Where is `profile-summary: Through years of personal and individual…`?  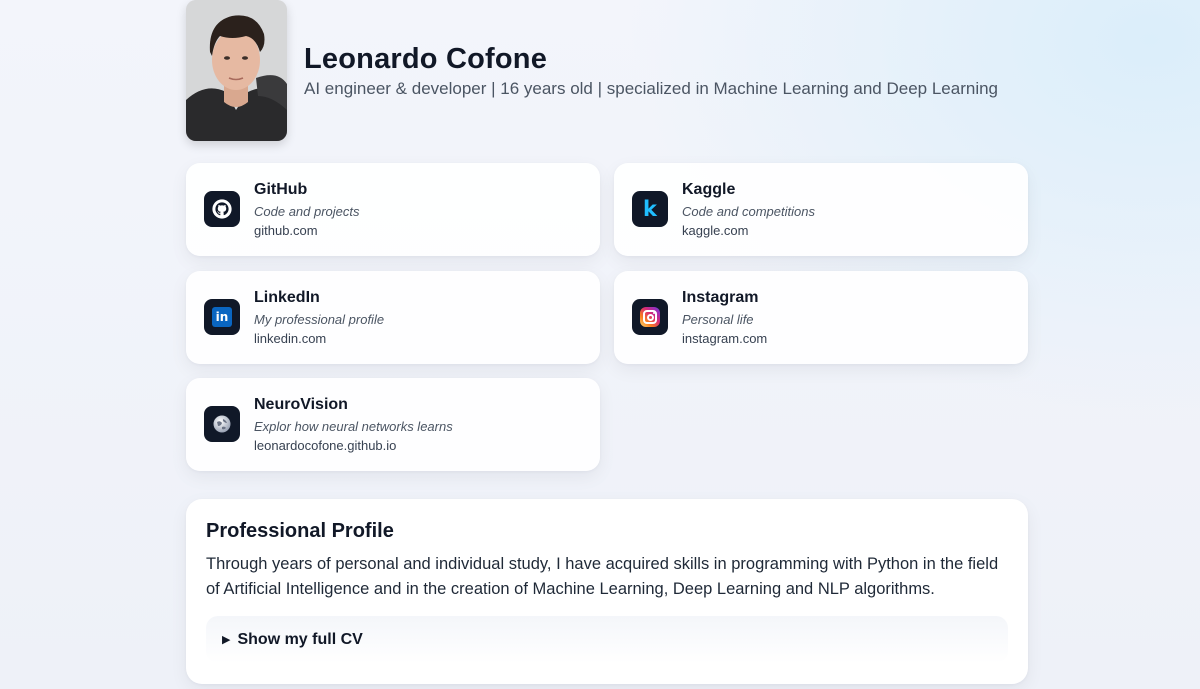
profile-summary: Through years of personal and individual… is located at coordinates (602, 576).